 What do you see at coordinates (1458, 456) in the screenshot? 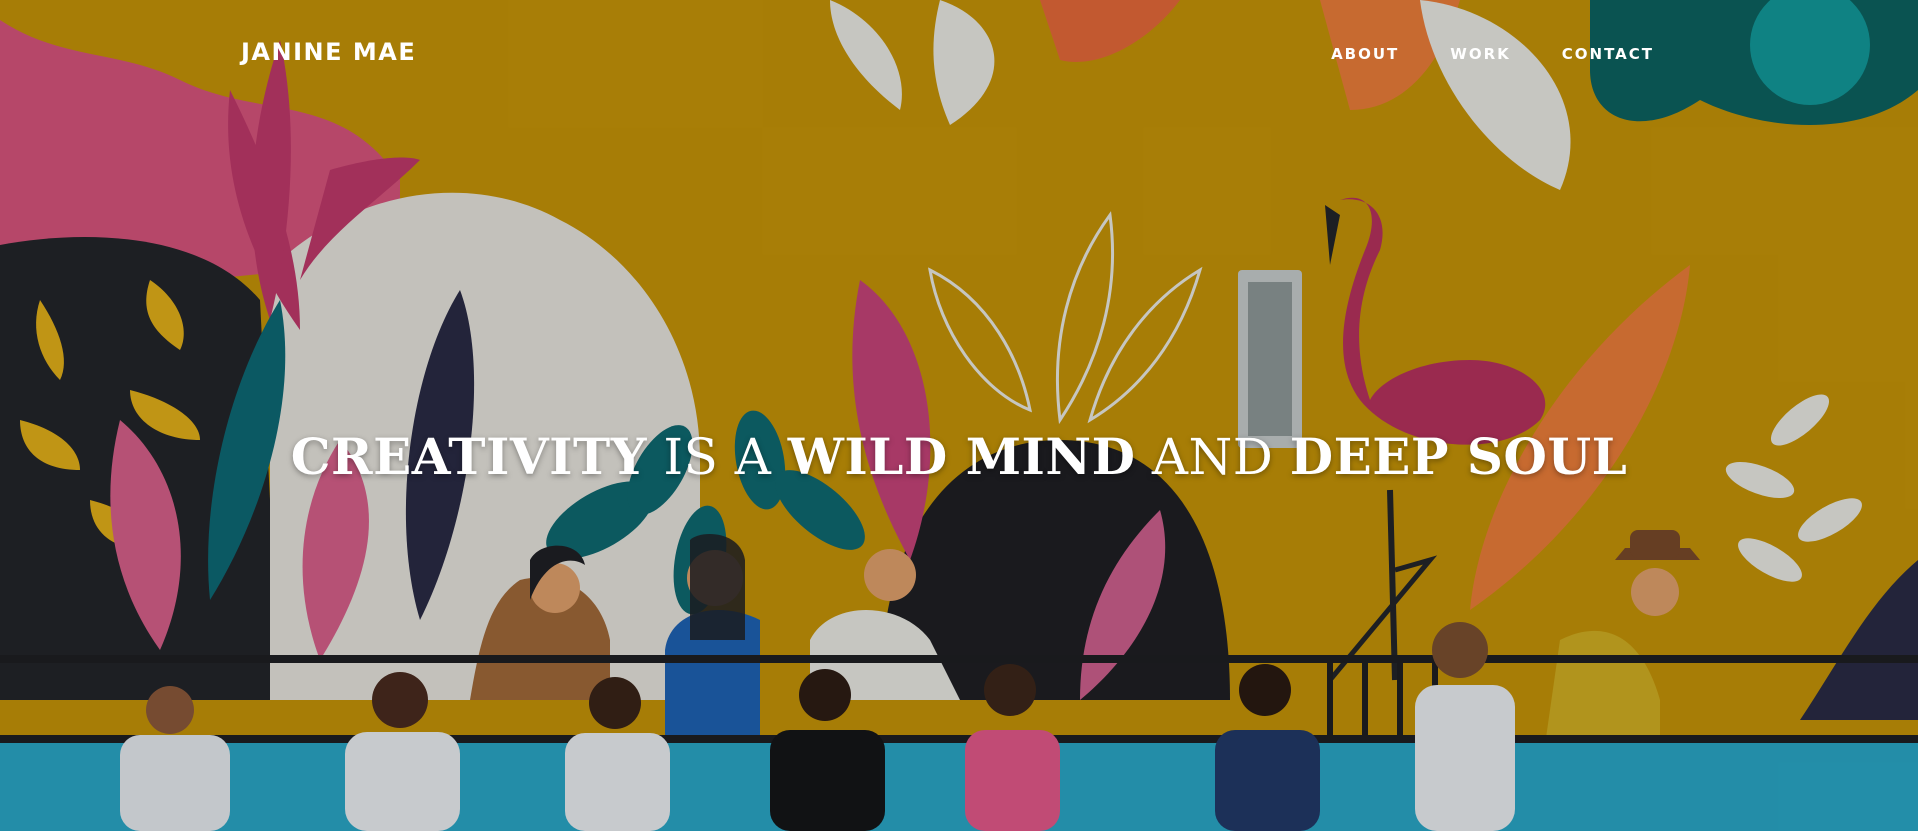
I see `headline-word-deep-soul: DEEP SOUL` at bounding box center [1458, 456].